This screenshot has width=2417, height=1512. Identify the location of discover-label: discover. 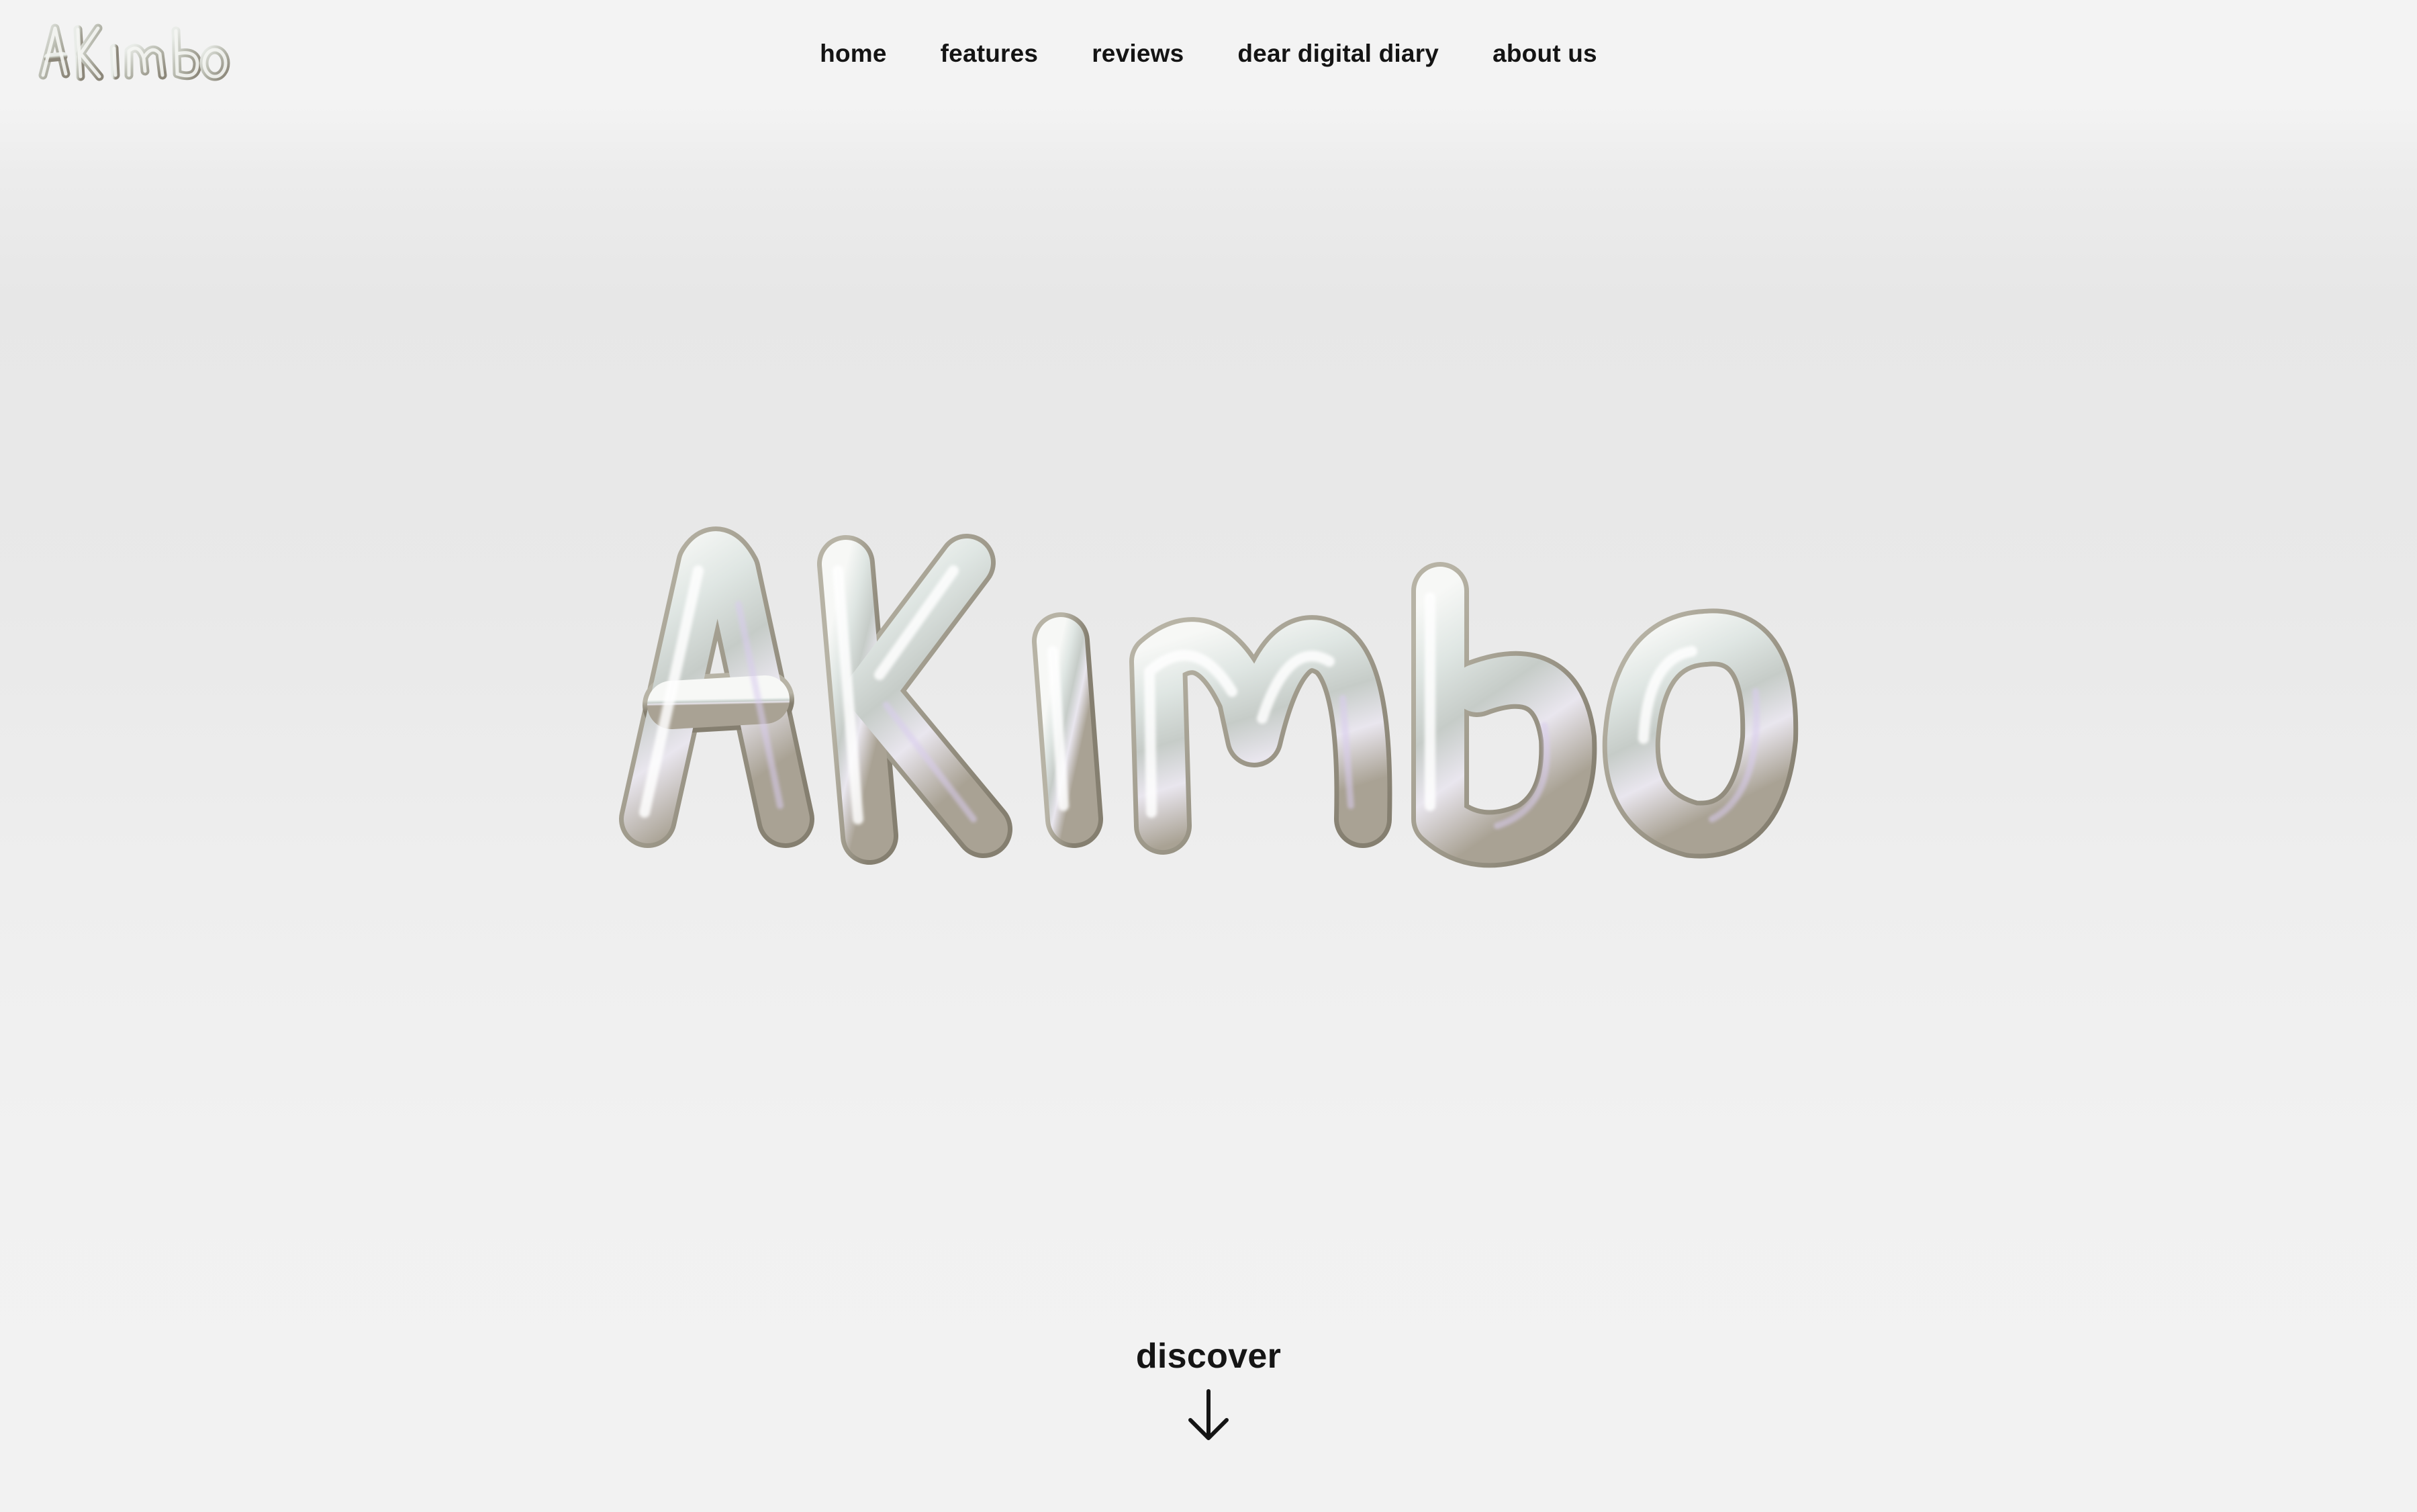
(1208, 1356).